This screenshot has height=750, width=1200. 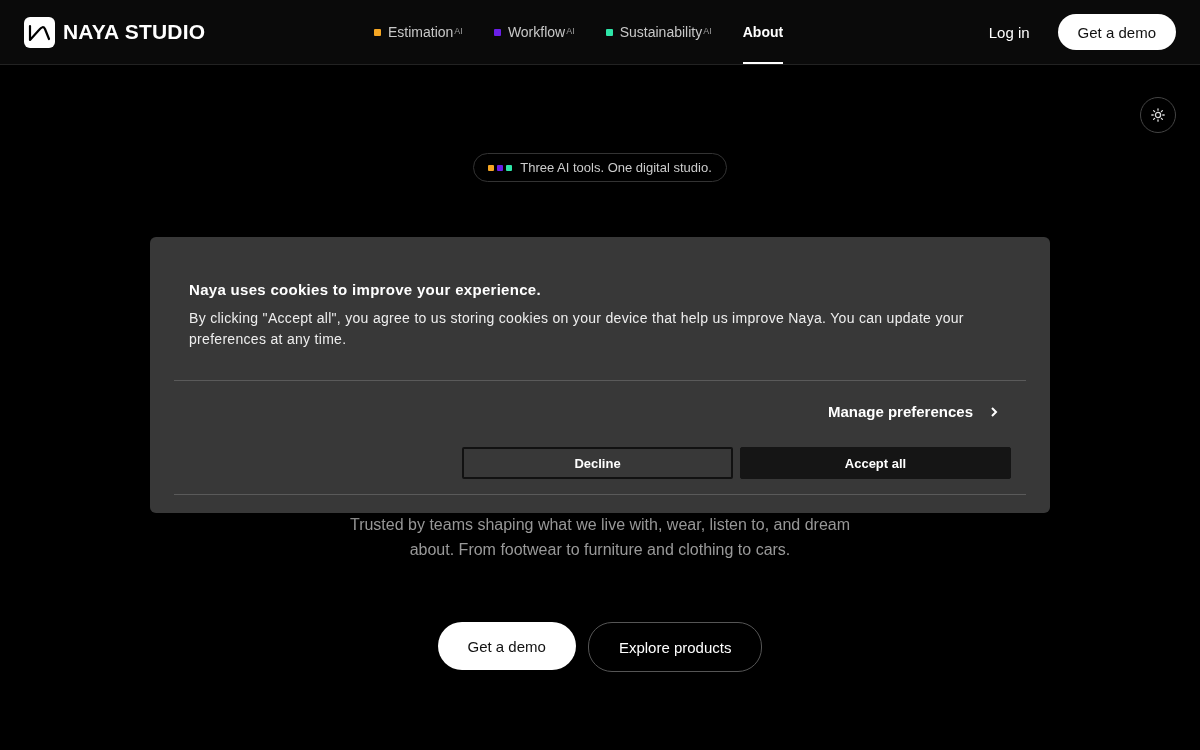 What do you see at coordinates (134, 32) in the screenshot?
I see `logo-text: NAYA STUDIO` at bounding box center [134, 32].